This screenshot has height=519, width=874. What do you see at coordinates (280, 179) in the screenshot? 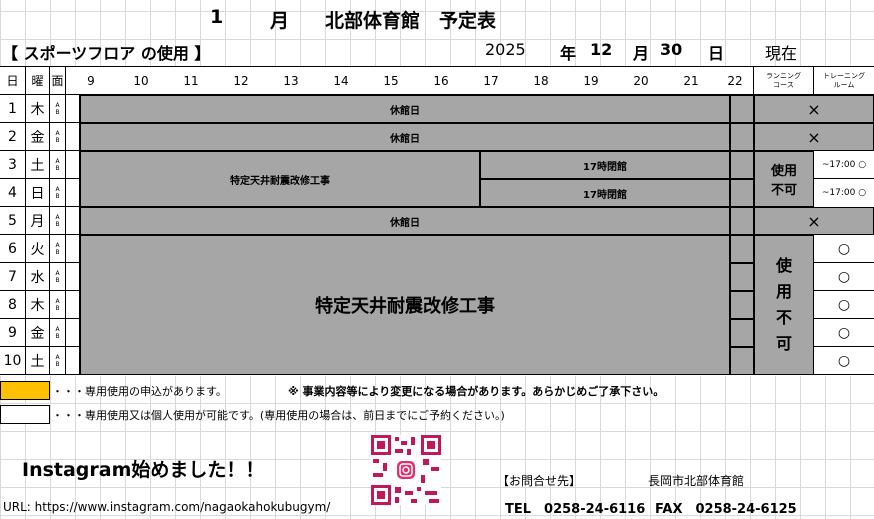
I see `construction-block-small: 特定天井耐震改修工事` at bounding box center [280, 179].